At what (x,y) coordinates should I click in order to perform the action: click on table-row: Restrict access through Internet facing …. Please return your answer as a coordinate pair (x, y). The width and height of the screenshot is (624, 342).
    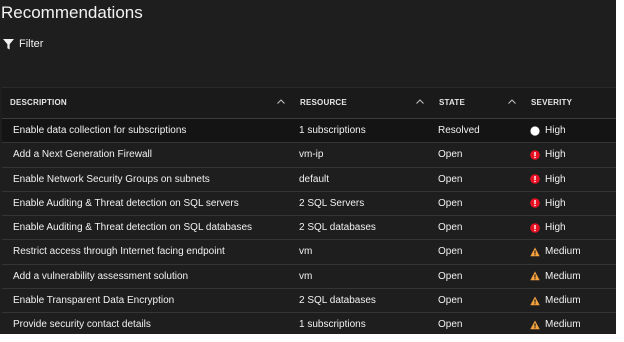
    Looking at the image, I should click on (309, 252).